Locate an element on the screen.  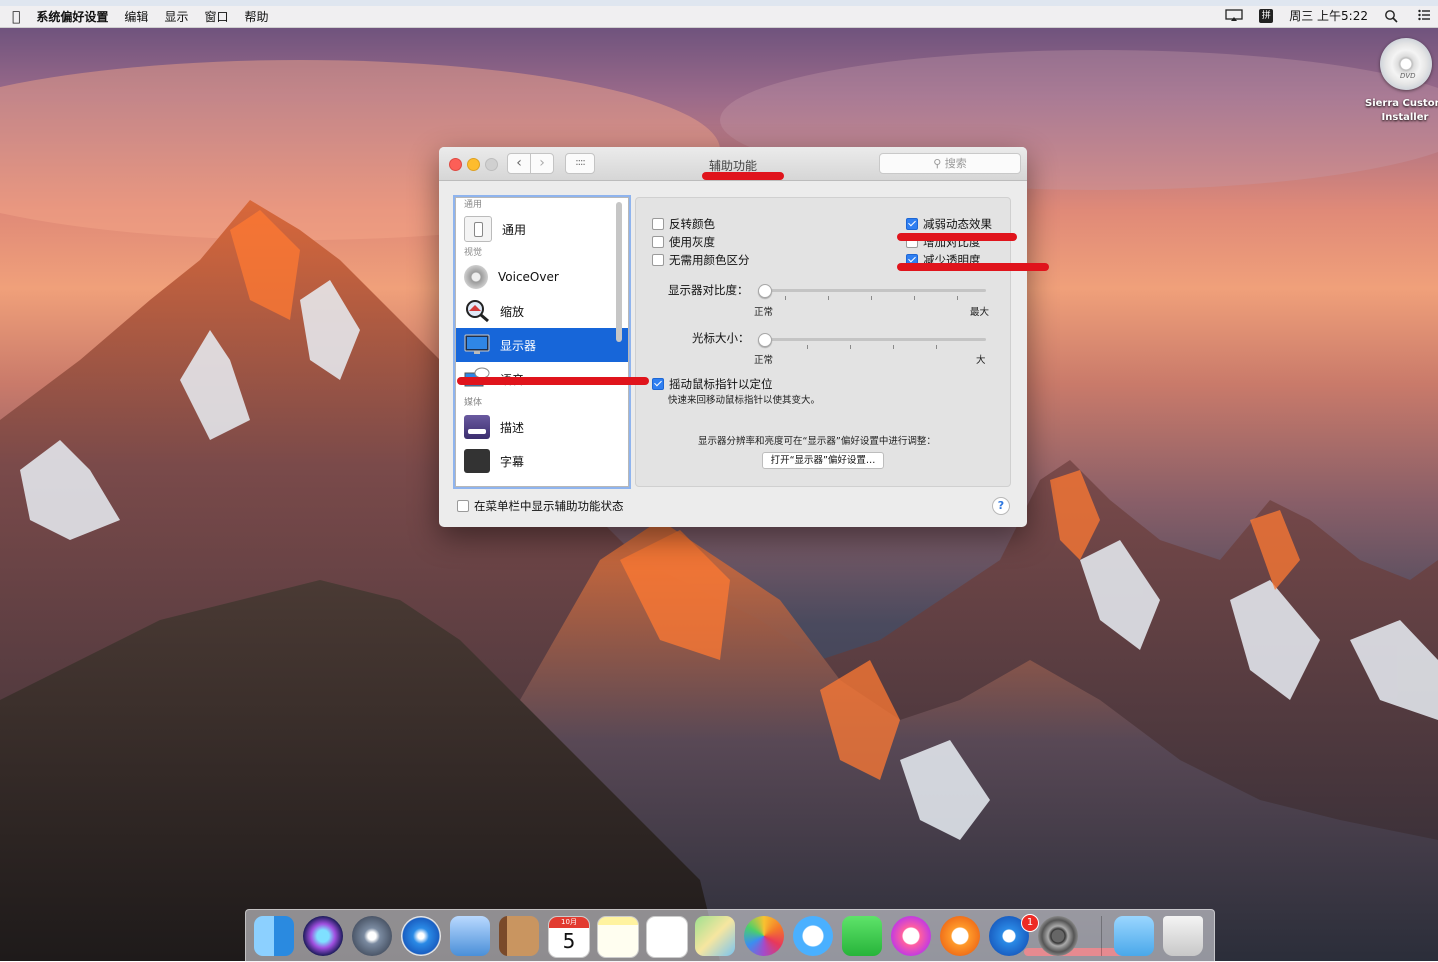
sidebar-item-label: 缩放 is located at coordinates (512, 311).